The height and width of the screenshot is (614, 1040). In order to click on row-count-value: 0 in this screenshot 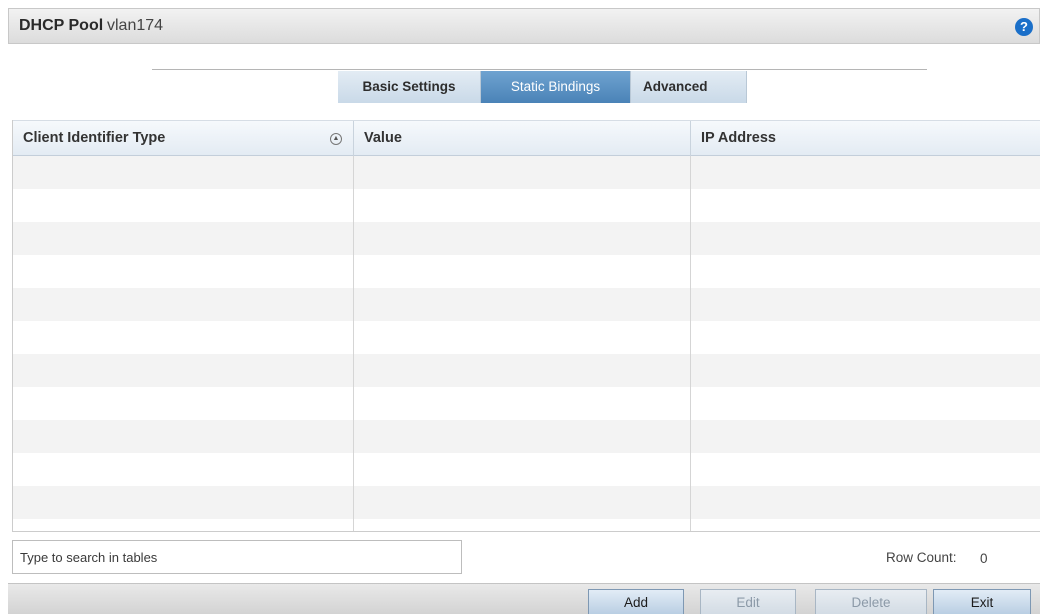, I will do `click(984, 558)`.